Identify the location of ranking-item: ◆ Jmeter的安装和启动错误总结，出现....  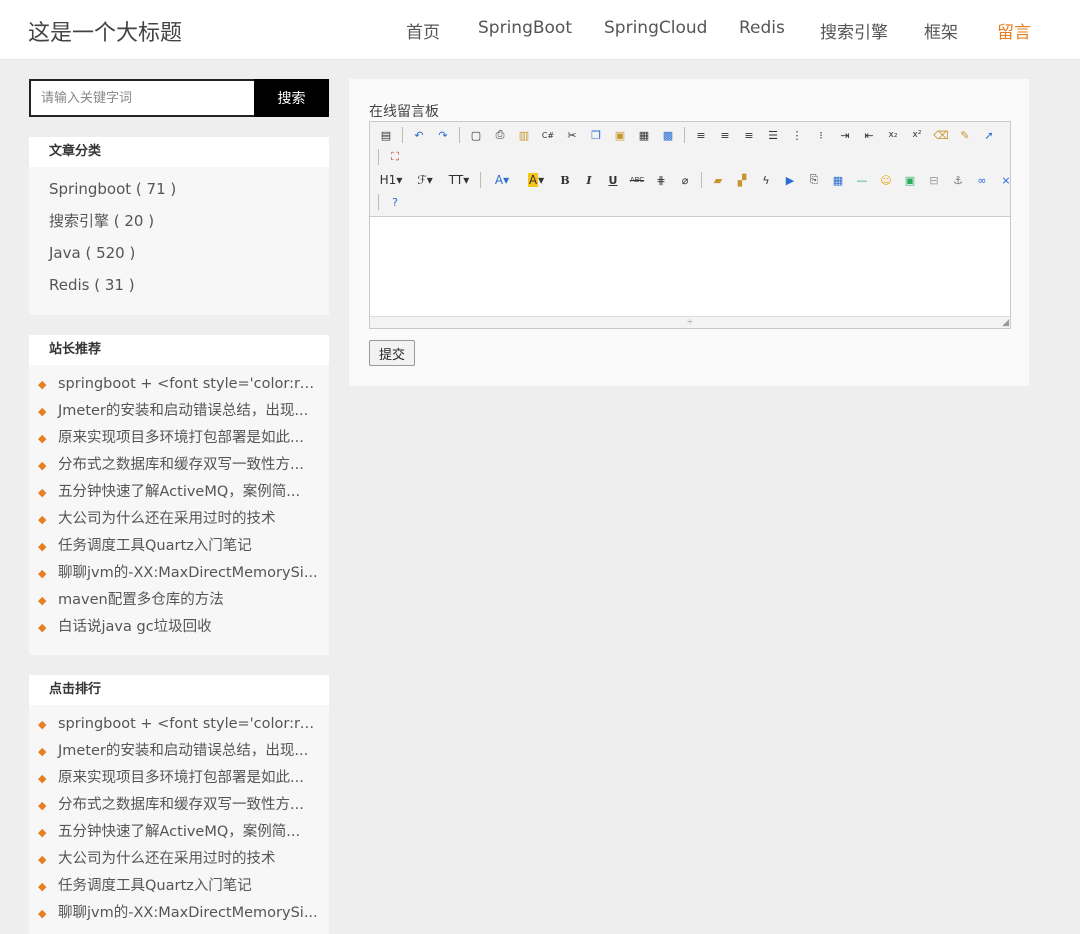
(178, 751).